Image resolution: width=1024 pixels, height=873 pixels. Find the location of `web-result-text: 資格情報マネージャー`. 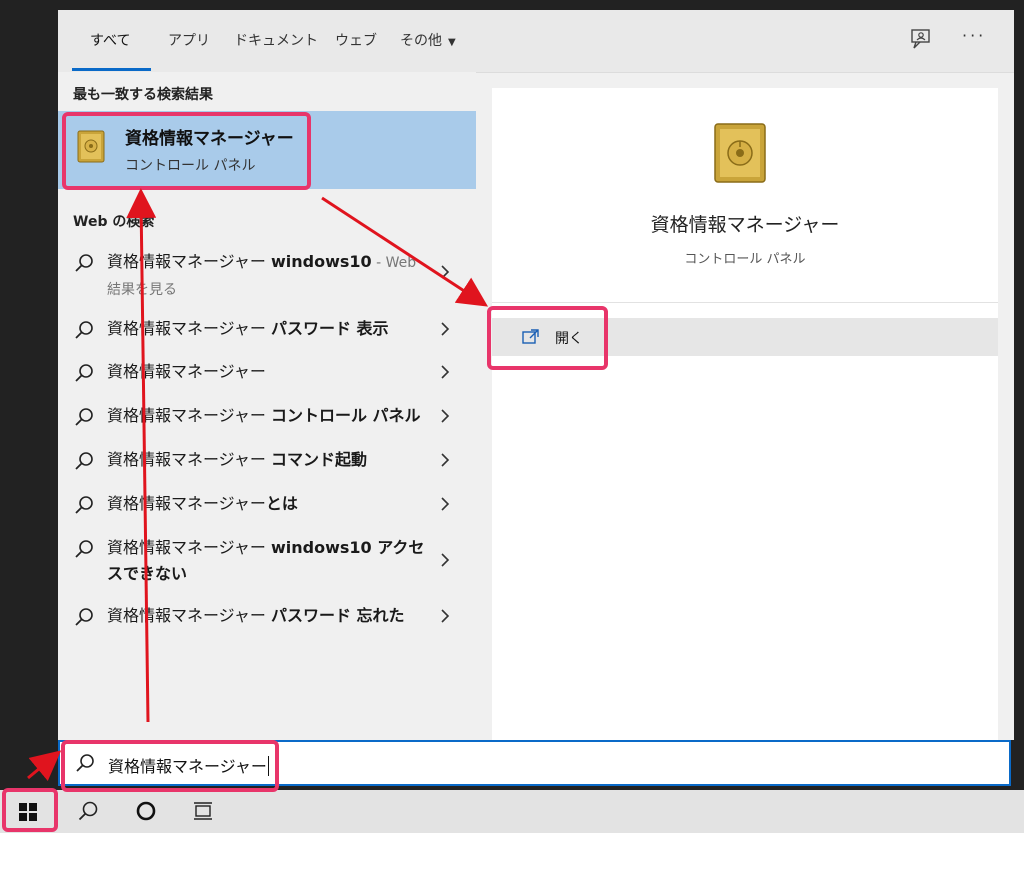

web-result-text: 資格情報マネージャー is located at coordinates (272, 372).